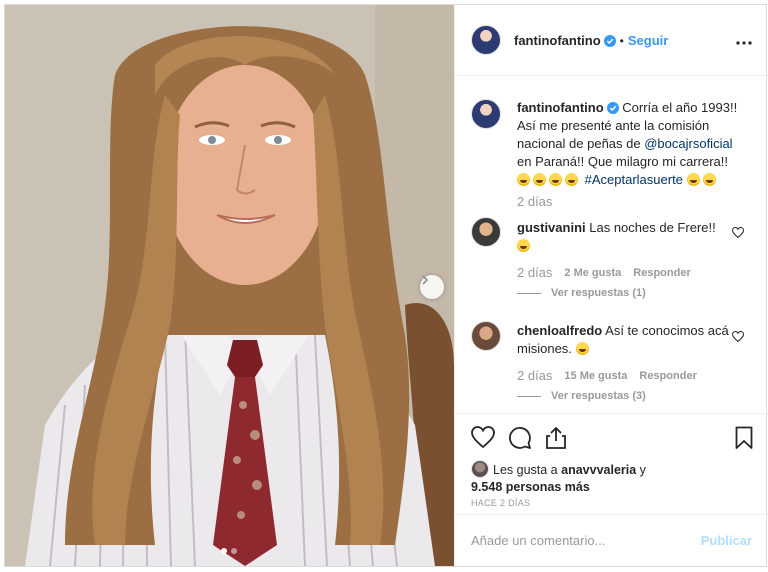 This screenshot has height=572, width=768. Describe the element at coordinates (648, 40) in the screenshot. I see `follow-button: Seguir` at that location.